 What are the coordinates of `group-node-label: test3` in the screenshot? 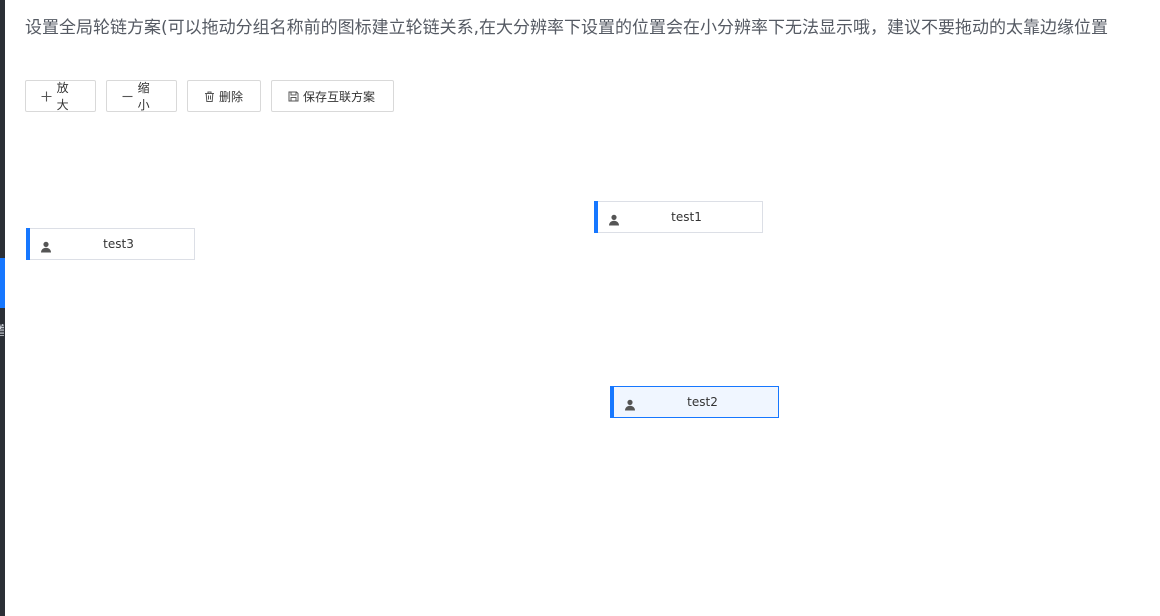 It's located at (118, 244).